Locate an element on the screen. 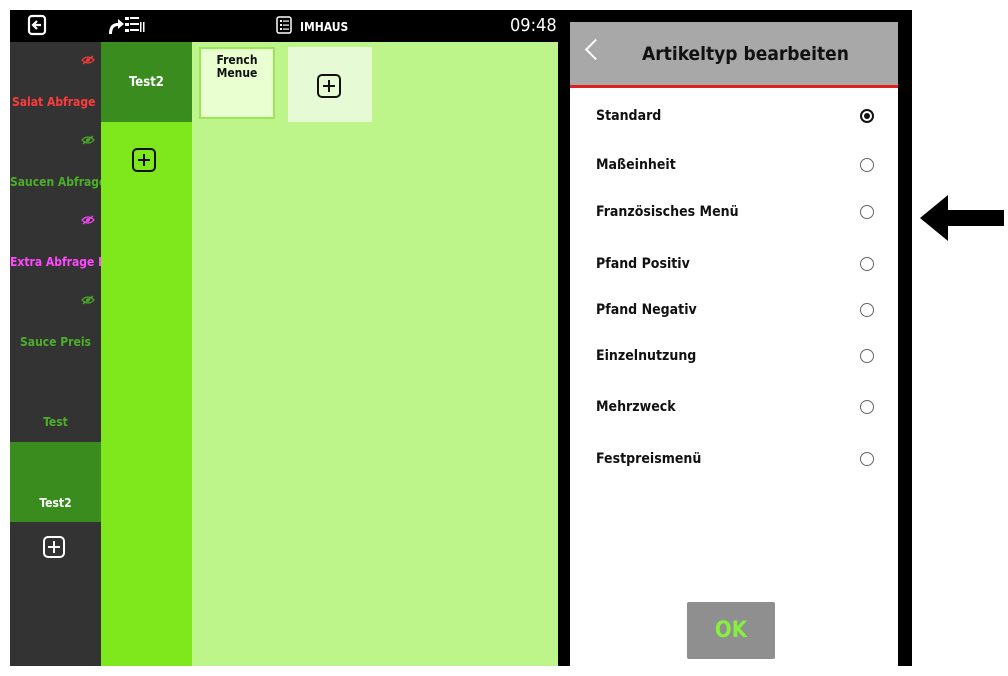 This screenshot has width=1008, height=676. order-mode: IMHAUS is located at coordinates (312, 26).